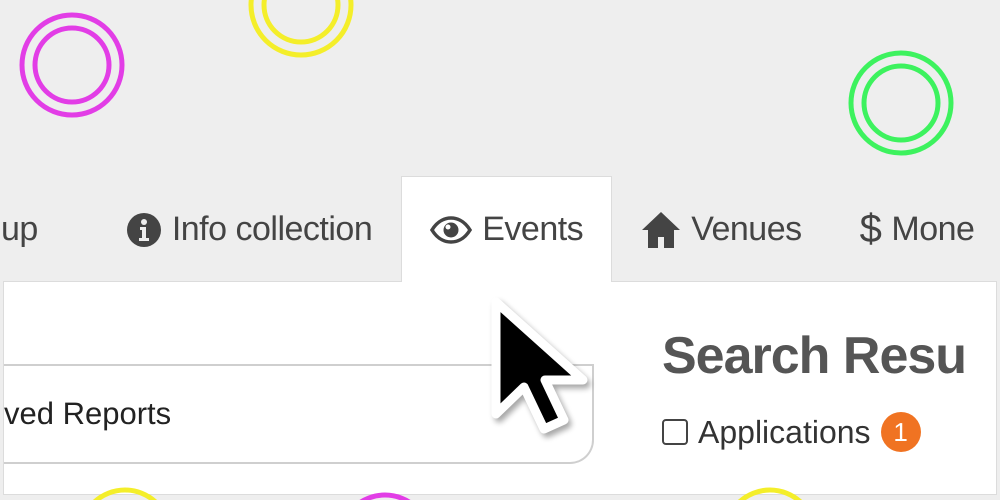  Describe the element at coordinates (144, 230) in the screenshot. I see `info-icon` at that location.